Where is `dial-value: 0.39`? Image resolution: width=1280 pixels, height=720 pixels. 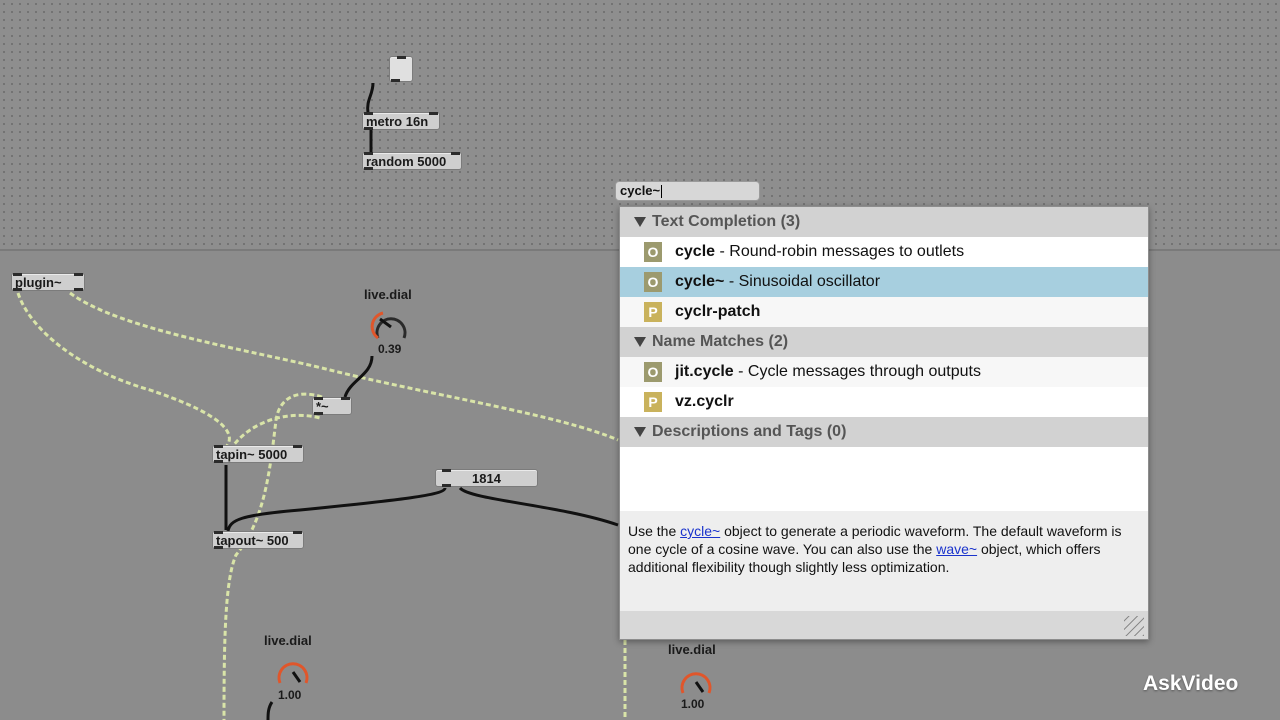
dial-value: 0.39 is located at coordinates (390, 349).